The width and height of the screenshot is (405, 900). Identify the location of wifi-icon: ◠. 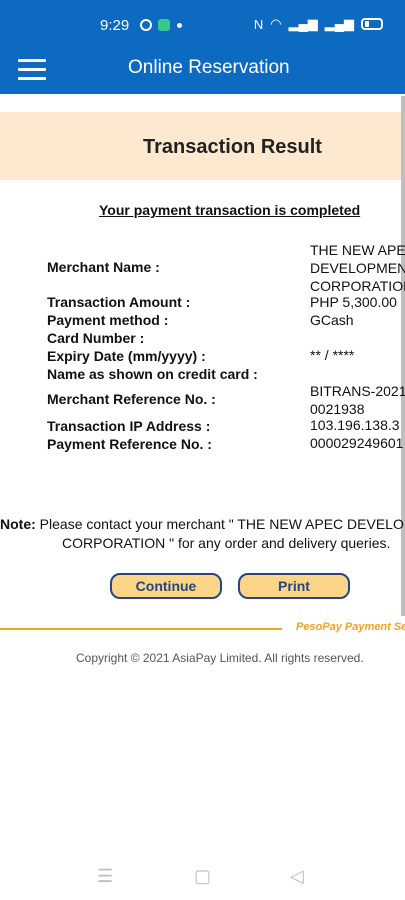
(276, 23).